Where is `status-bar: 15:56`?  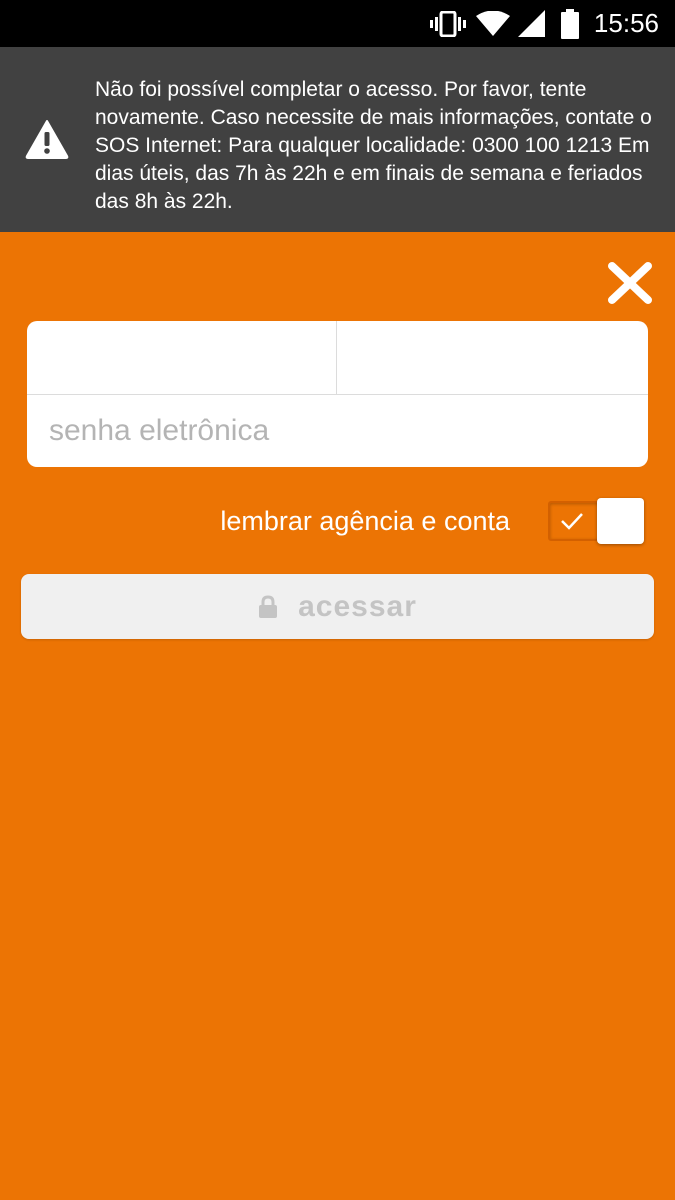 status-bar: 15:56 is located at coordinates (337, 23).